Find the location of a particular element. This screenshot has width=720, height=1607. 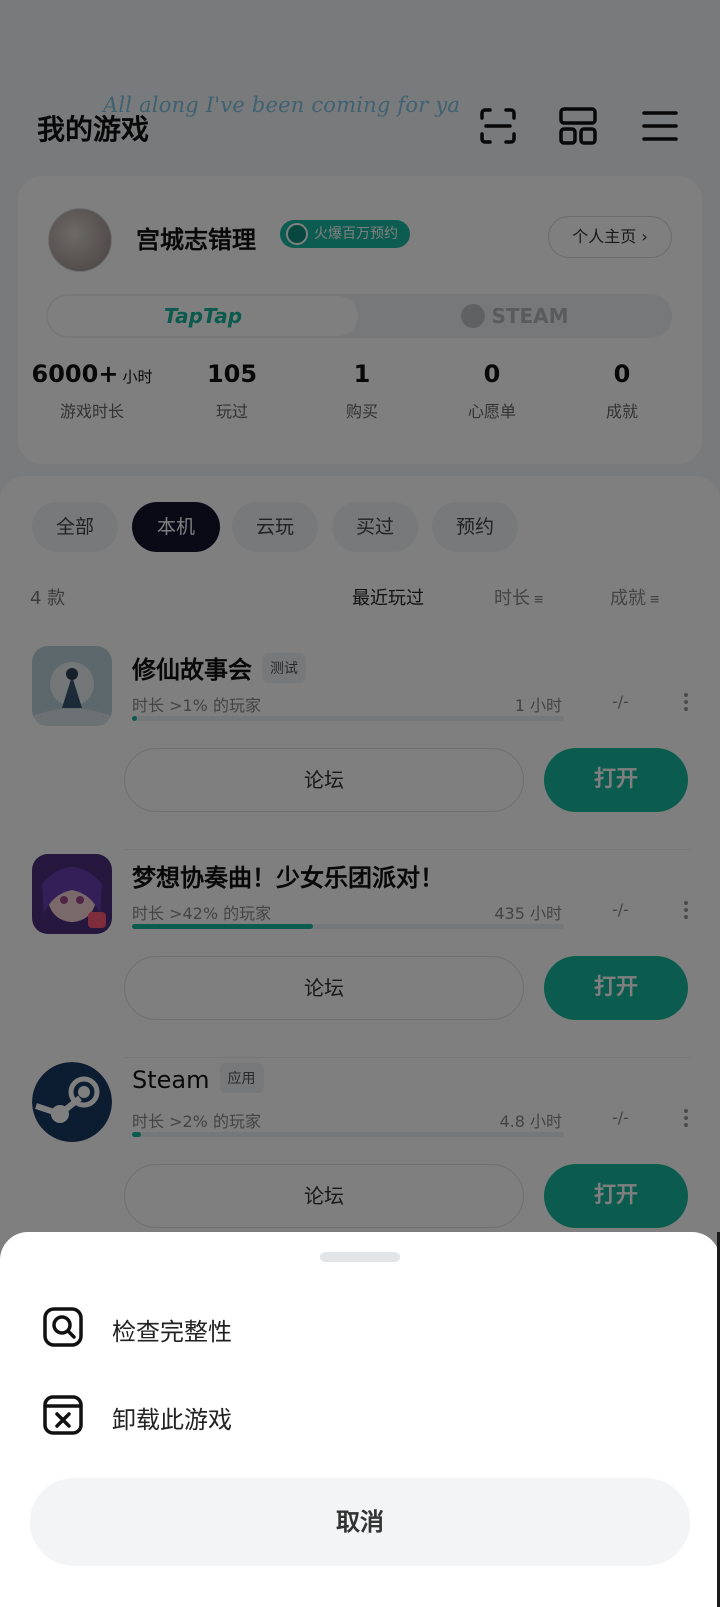

sheet-item-label: 卸载此游戏 is located at coordinates (172, 1420).